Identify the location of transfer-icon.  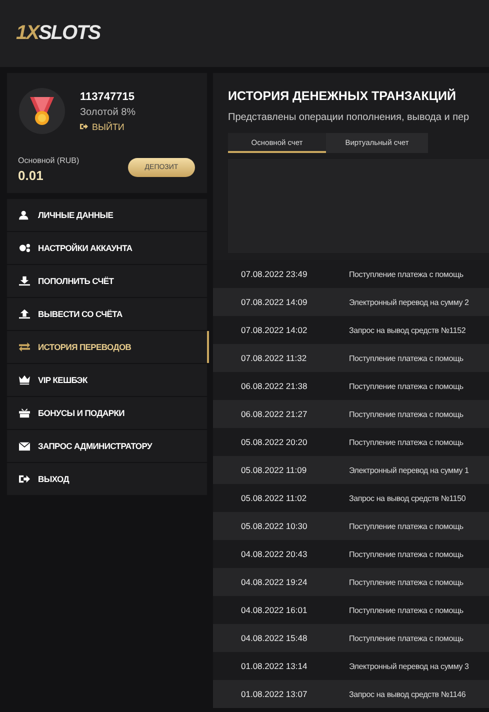
(24, 347).